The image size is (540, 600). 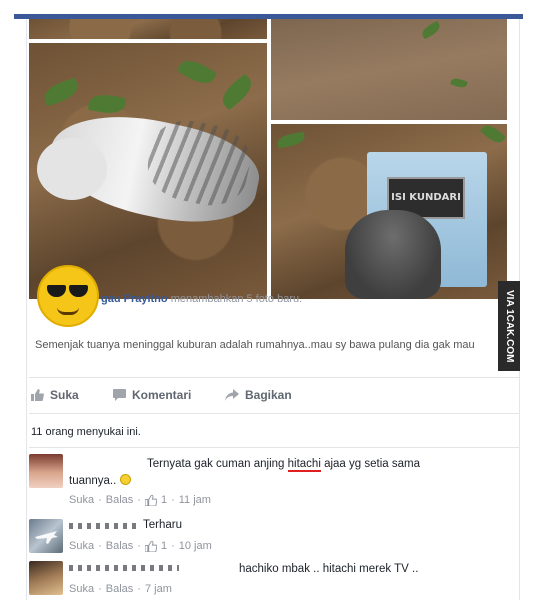 I want to click on share-arrow-icon, so click(x=232, y=395).